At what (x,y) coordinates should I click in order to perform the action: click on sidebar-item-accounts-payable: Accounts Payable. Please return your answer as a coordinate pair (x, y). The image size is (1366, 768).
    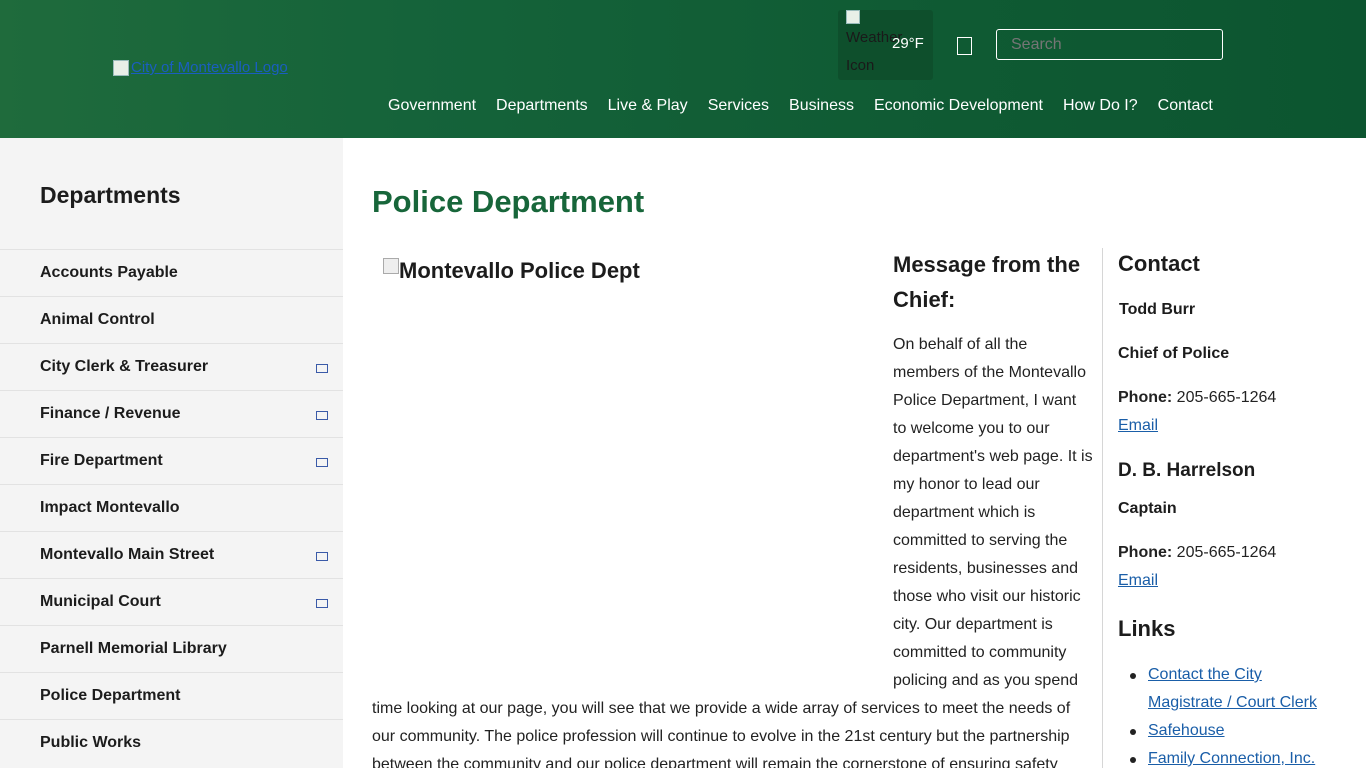
    Looking at the image, I should click on (171, 272).